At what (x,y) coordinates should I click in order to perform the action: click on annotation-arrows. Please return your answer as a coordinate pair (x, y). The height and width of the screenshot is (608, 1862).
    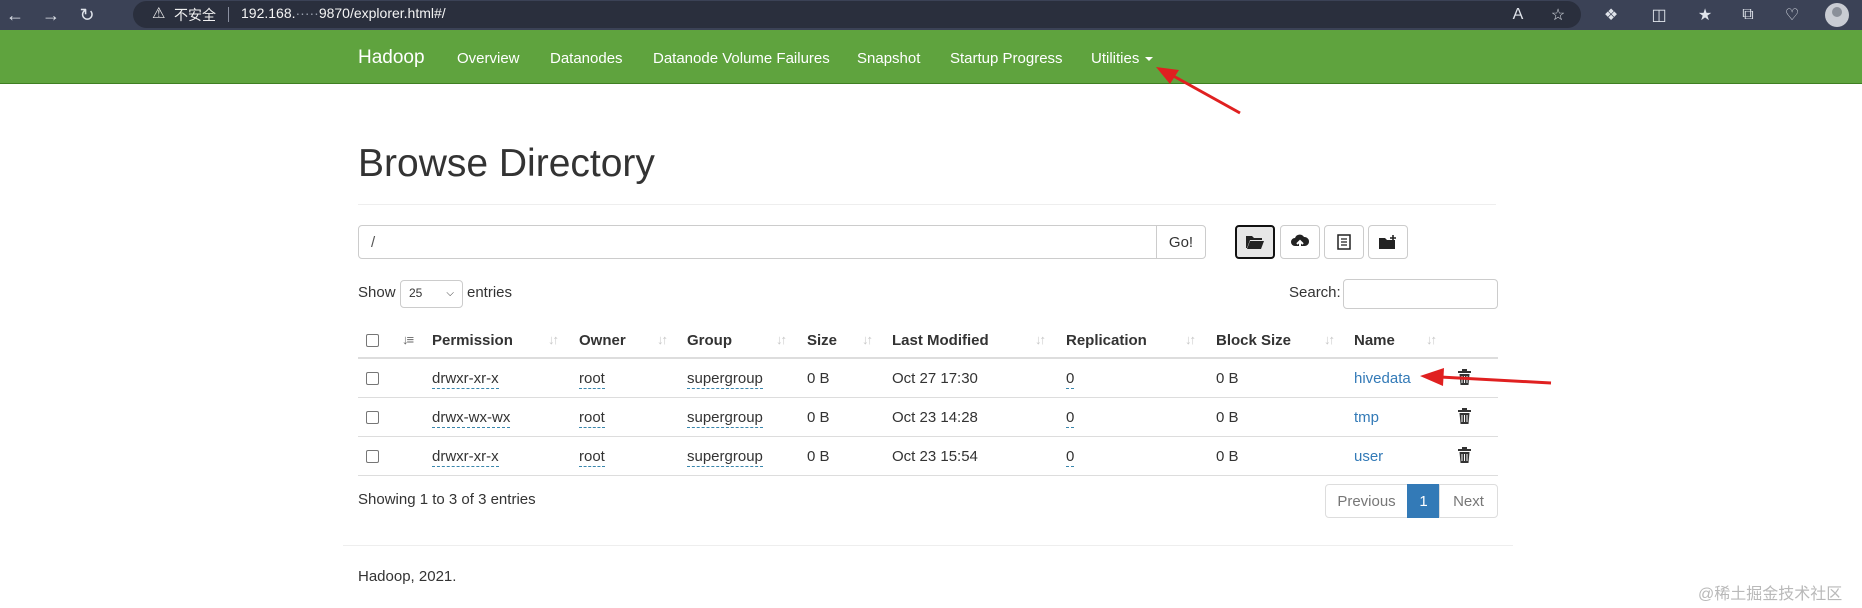
    Looking at the image, I should click on (1354, 226).